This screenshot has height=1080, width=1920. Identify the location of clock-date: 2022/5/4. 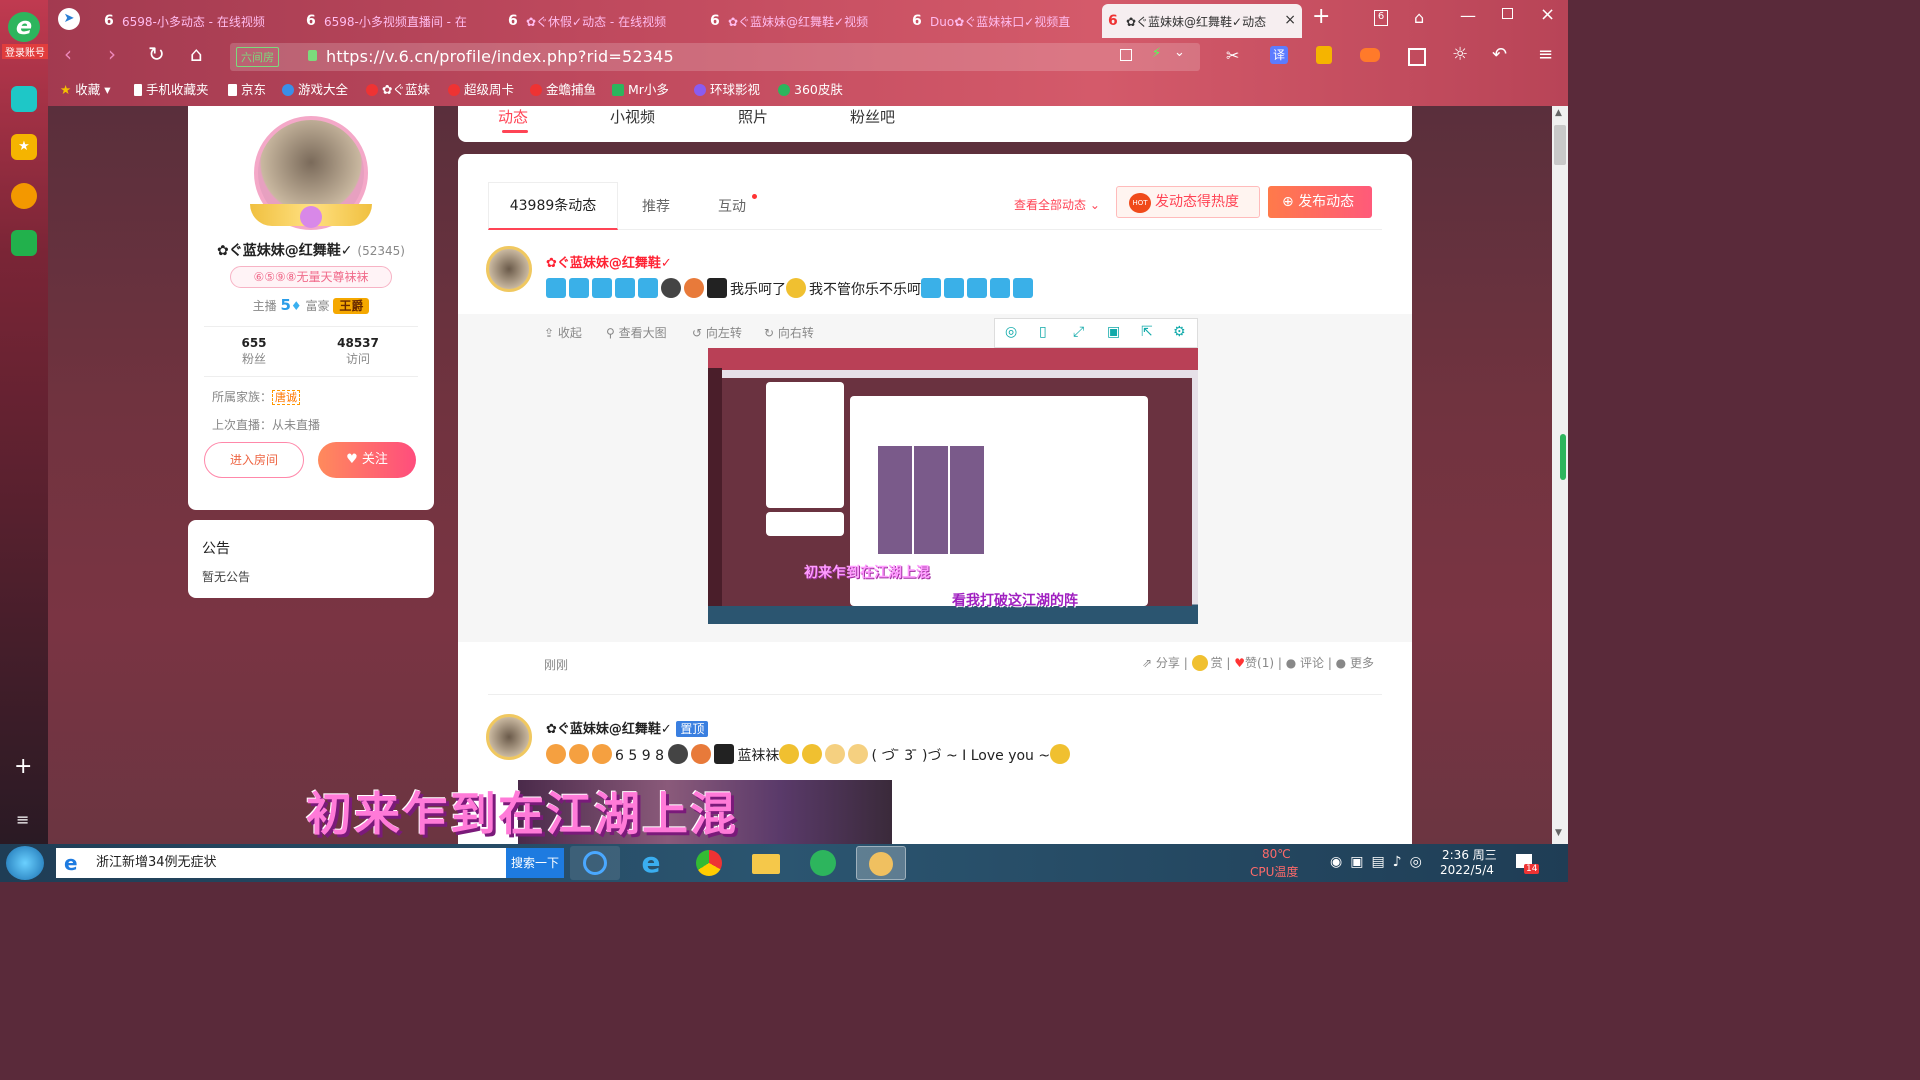
(1467, 870).